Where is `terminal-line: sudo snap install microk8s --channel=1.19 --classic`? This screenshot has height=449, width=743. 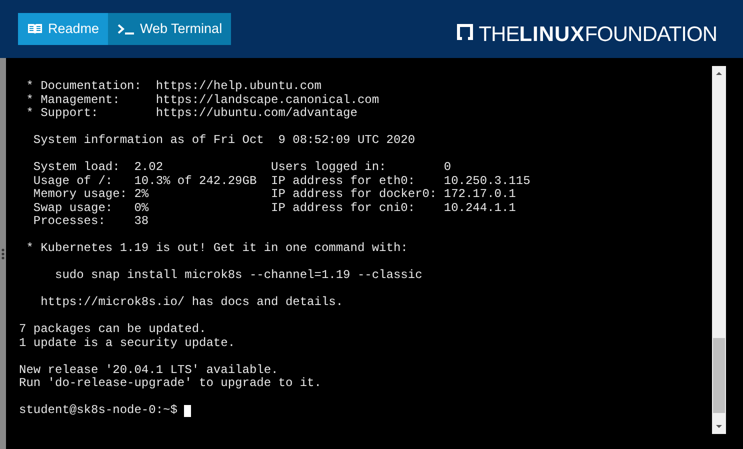 terminal-line: sudo snap install microk8s --channel=1.19 --classic is located at coordinates (239, 275).